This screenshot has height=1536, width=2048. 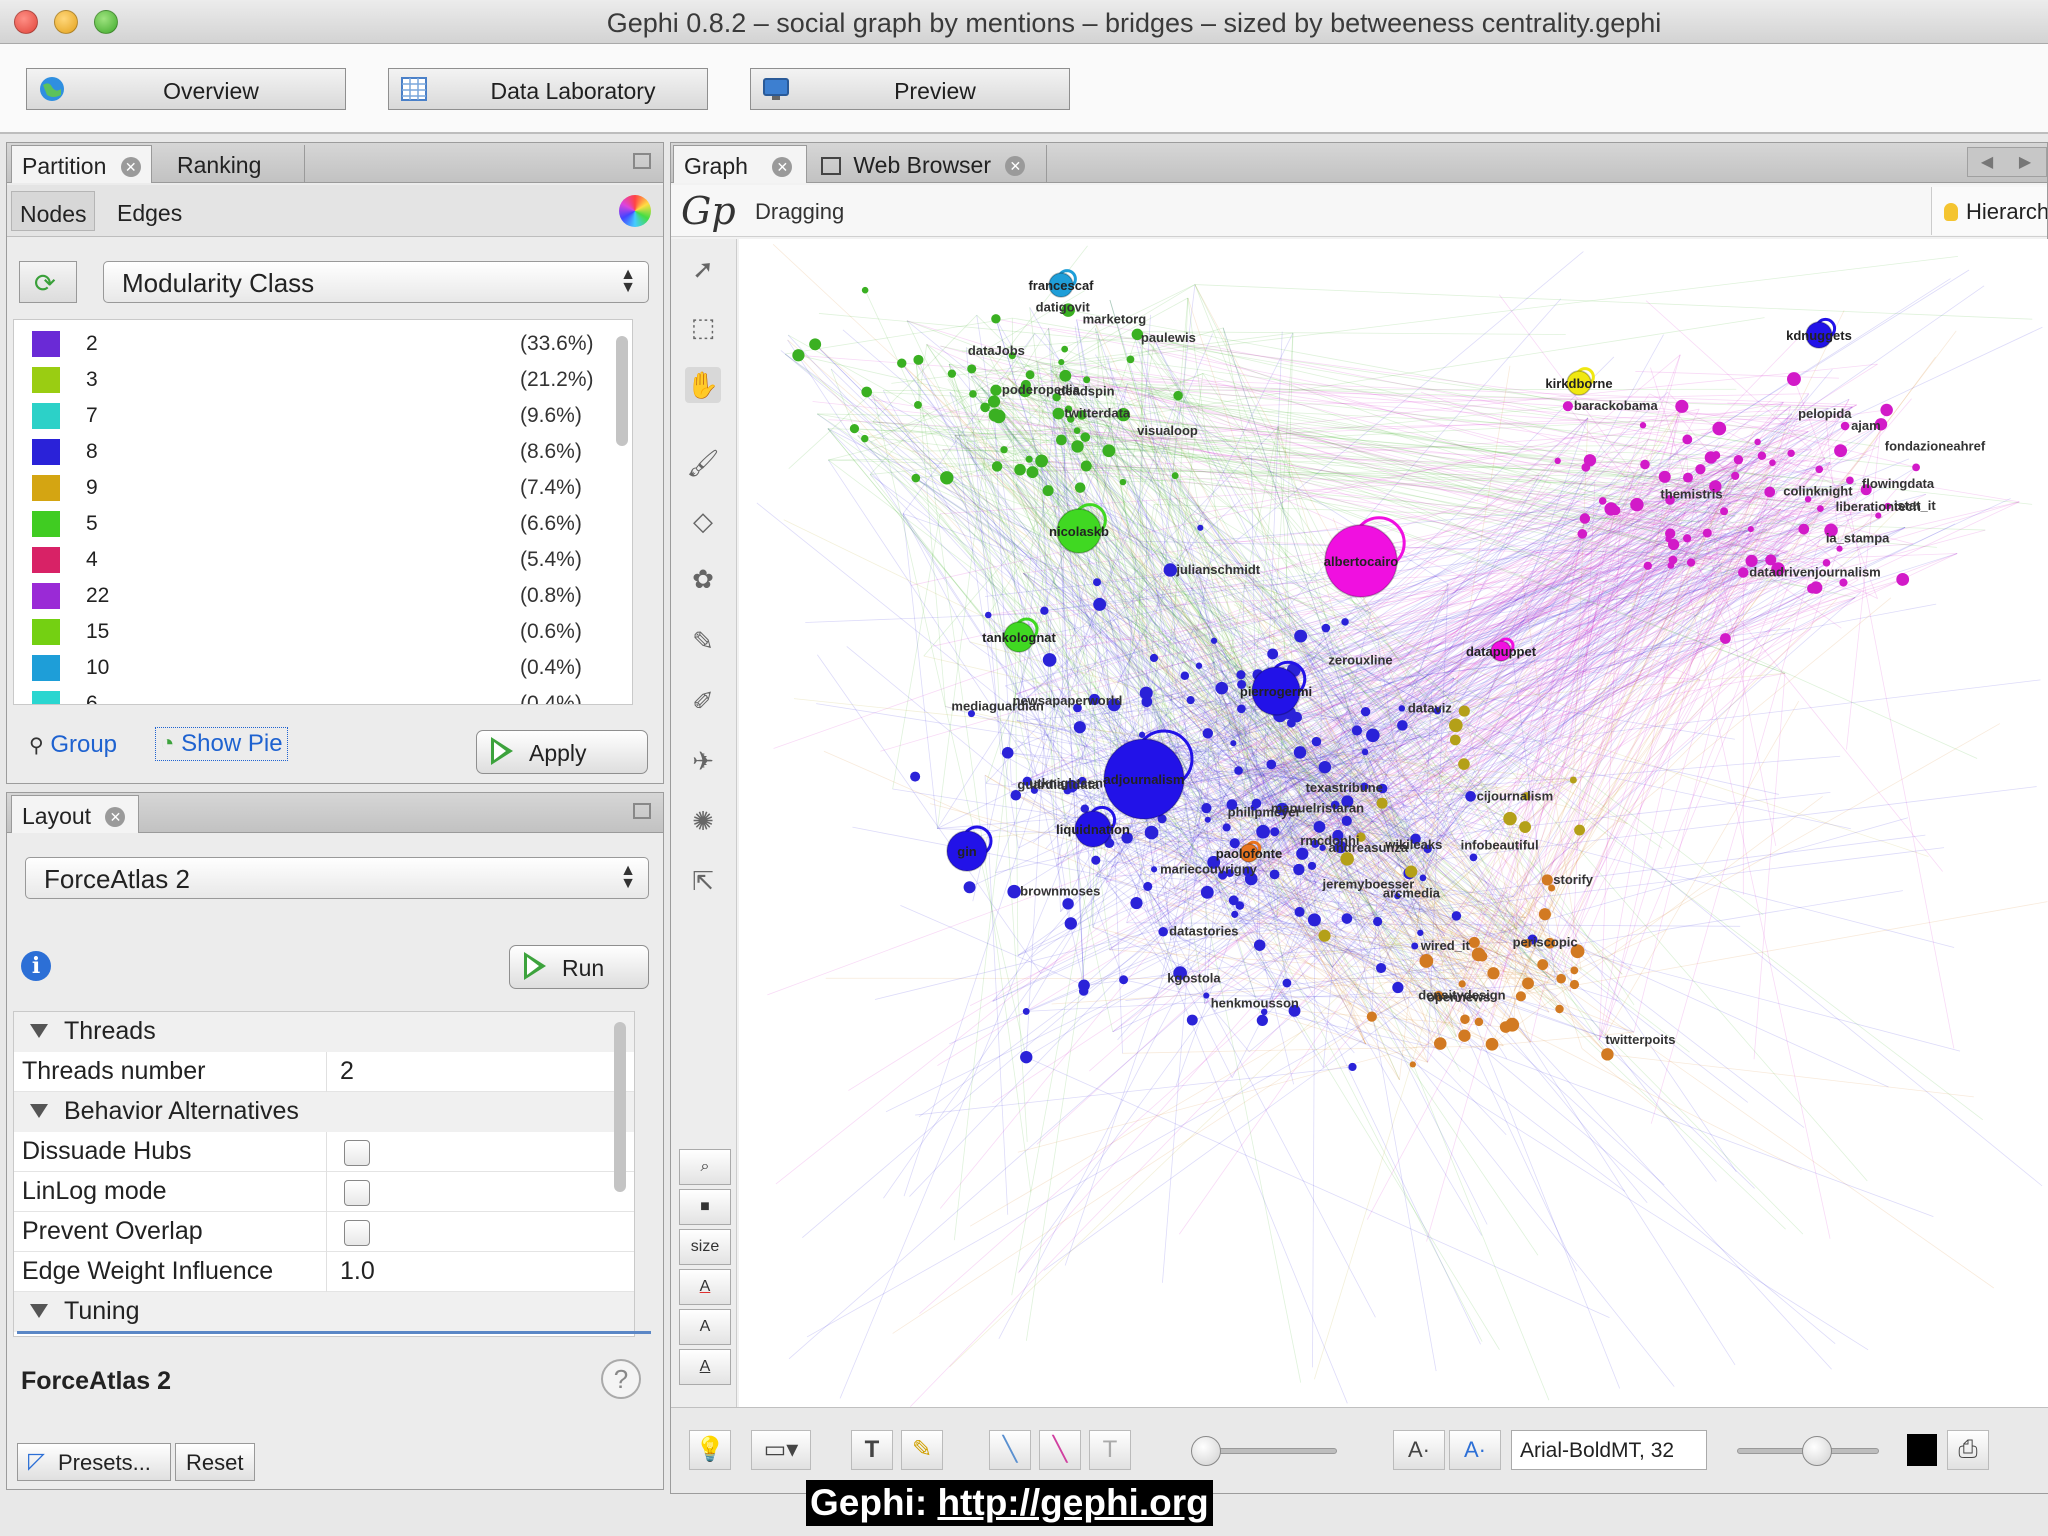 I want to click on prop-edge-weight-influence: Edge Weight Influence 1.0, so click(x=324, y=1272).